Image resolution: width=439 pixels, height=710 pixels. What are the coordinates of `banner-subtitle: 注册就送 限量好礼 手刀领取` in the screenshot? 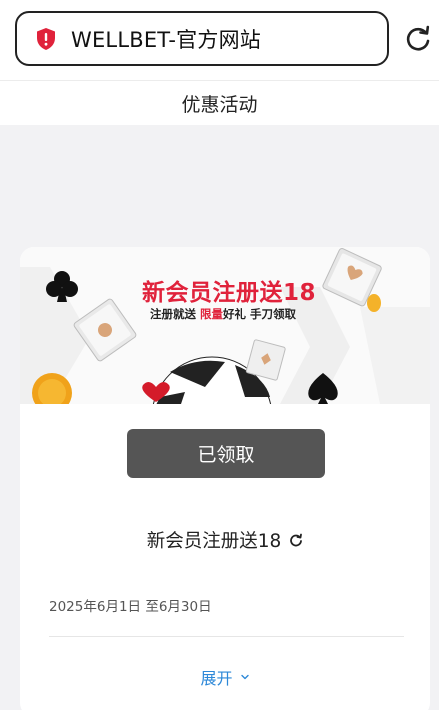 It's located at (223, 314).